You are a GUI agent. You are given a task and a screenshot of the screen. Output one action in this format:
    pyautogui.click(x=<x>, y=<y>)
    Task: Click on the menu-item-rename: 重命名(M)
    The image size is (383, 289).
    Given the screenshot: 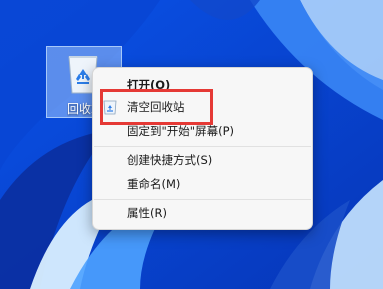 What is the action you would take?
    pyautogui.click(x=202, y=184)
    